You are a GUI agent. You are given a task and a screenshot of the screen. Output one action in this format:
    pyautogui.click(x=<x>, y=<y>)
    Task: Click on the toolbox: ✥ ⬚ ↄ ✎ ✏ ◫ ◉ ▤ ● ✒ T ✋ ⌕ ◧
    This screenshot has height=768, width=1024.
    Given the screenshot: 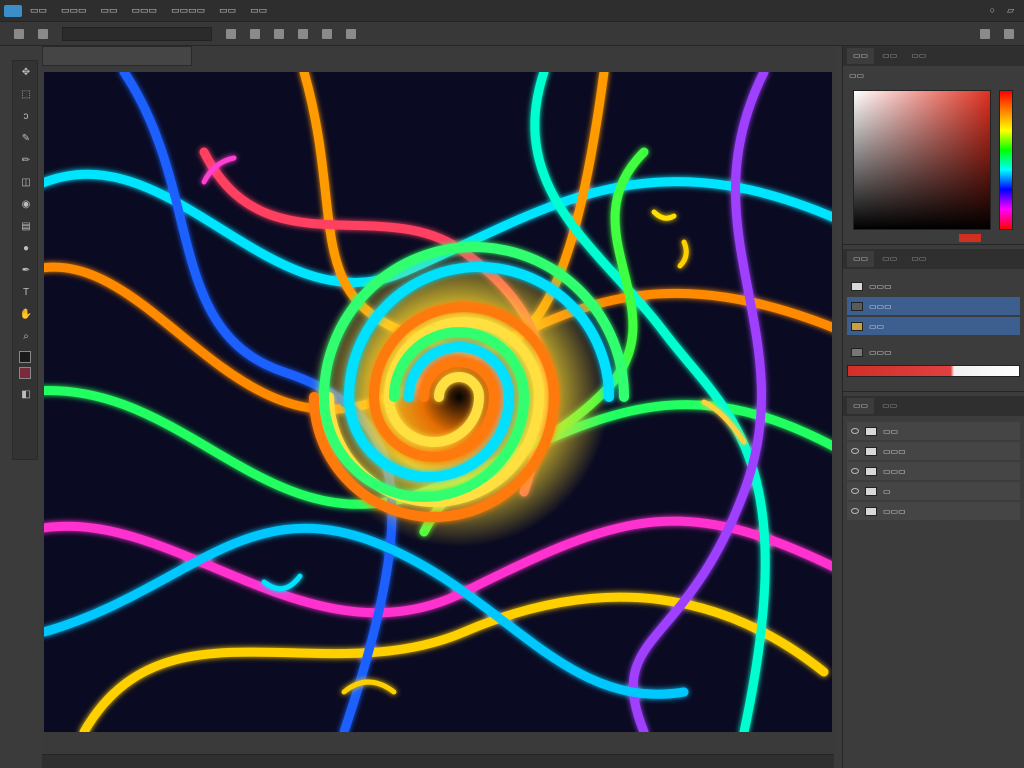 What is the action you would take?
    pyautogui.click(x=25, y=260)
    